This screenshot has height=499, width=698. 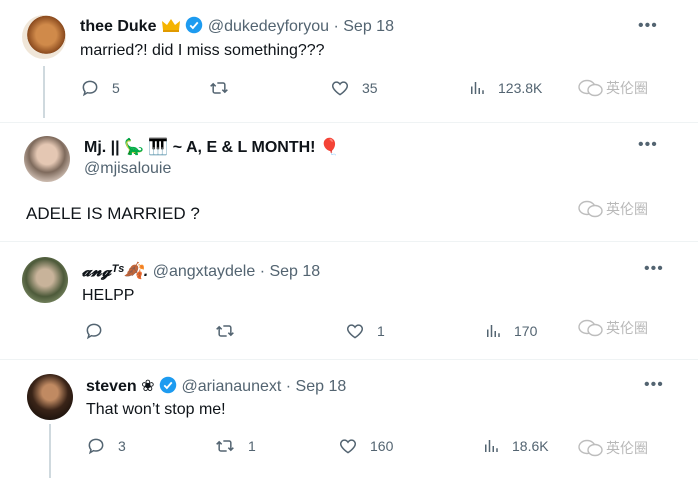 I want to click on tweet-text: HELPP, so click(x=108, y=295).